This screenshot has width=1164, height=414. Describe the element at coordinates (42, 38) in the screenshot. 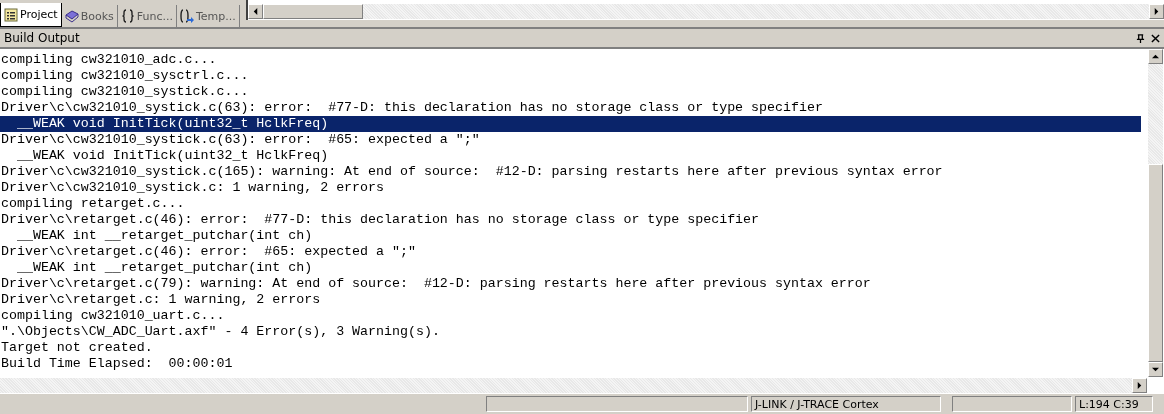

I see `panel-title: Build Output` at that location.